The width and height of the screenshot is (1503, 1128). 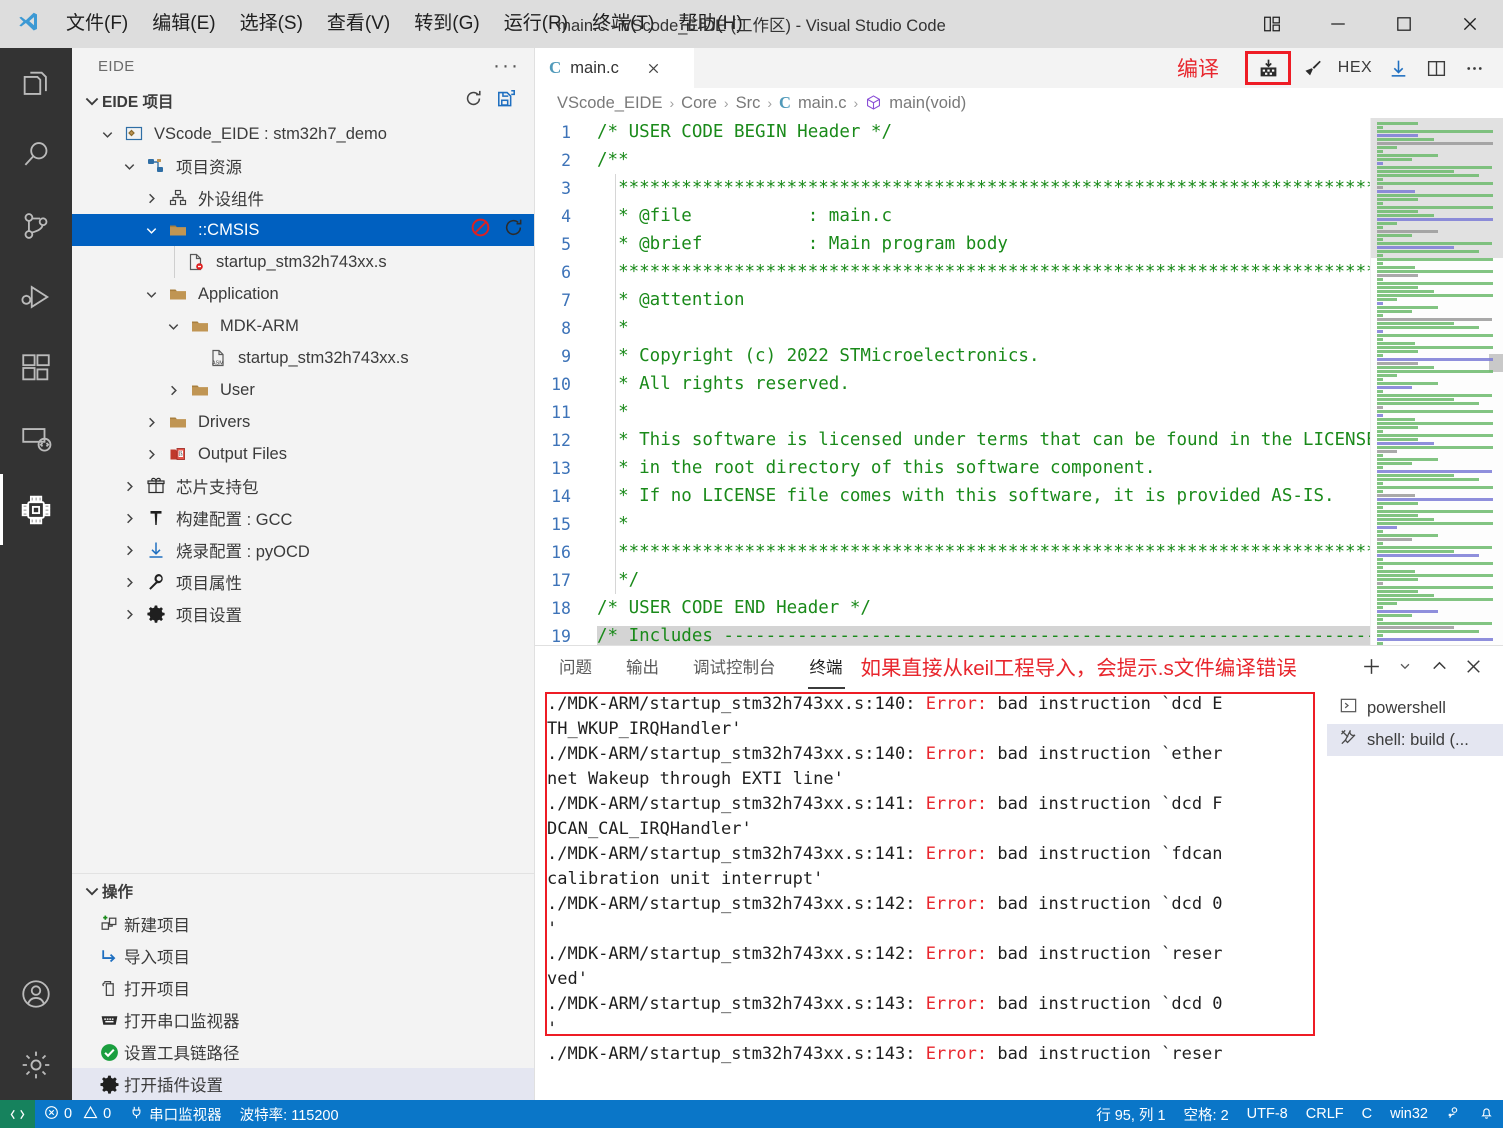 I want to click on source-control-icon, so click(x=36, y=225).